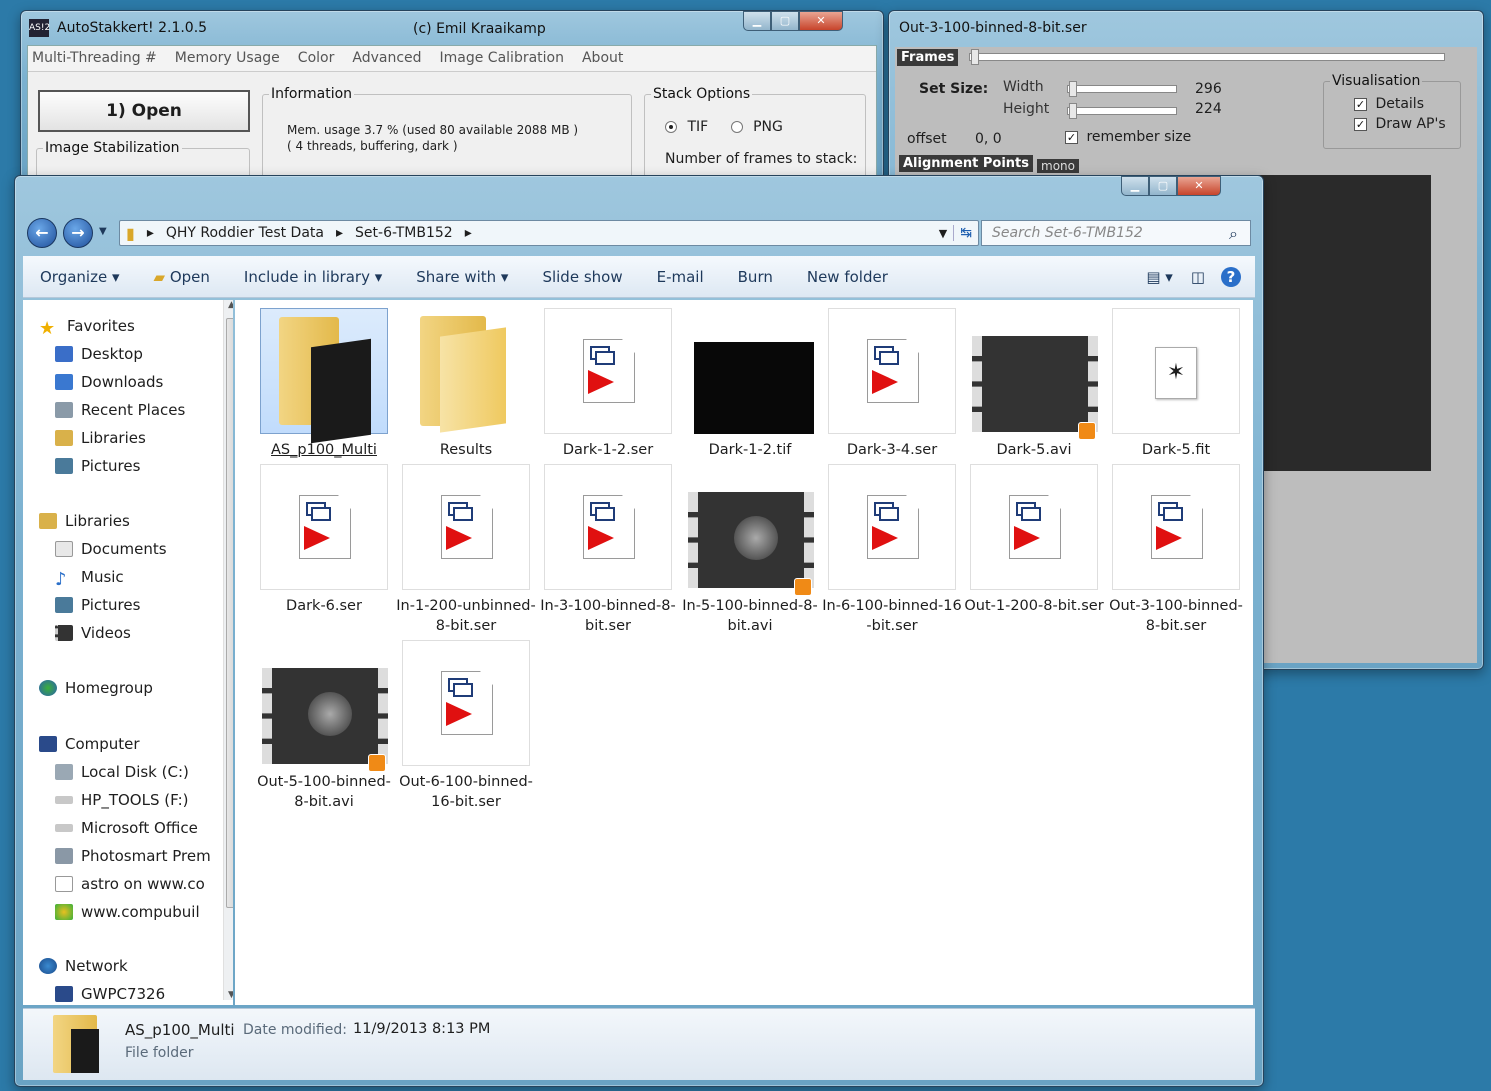 Image resolution: width=1491 pixels, height=1091 pixels. What do you see at coordinates (965, 233) in the screenshot?
I see `refresh-icon: ↹` at bounding box center [965, 233].